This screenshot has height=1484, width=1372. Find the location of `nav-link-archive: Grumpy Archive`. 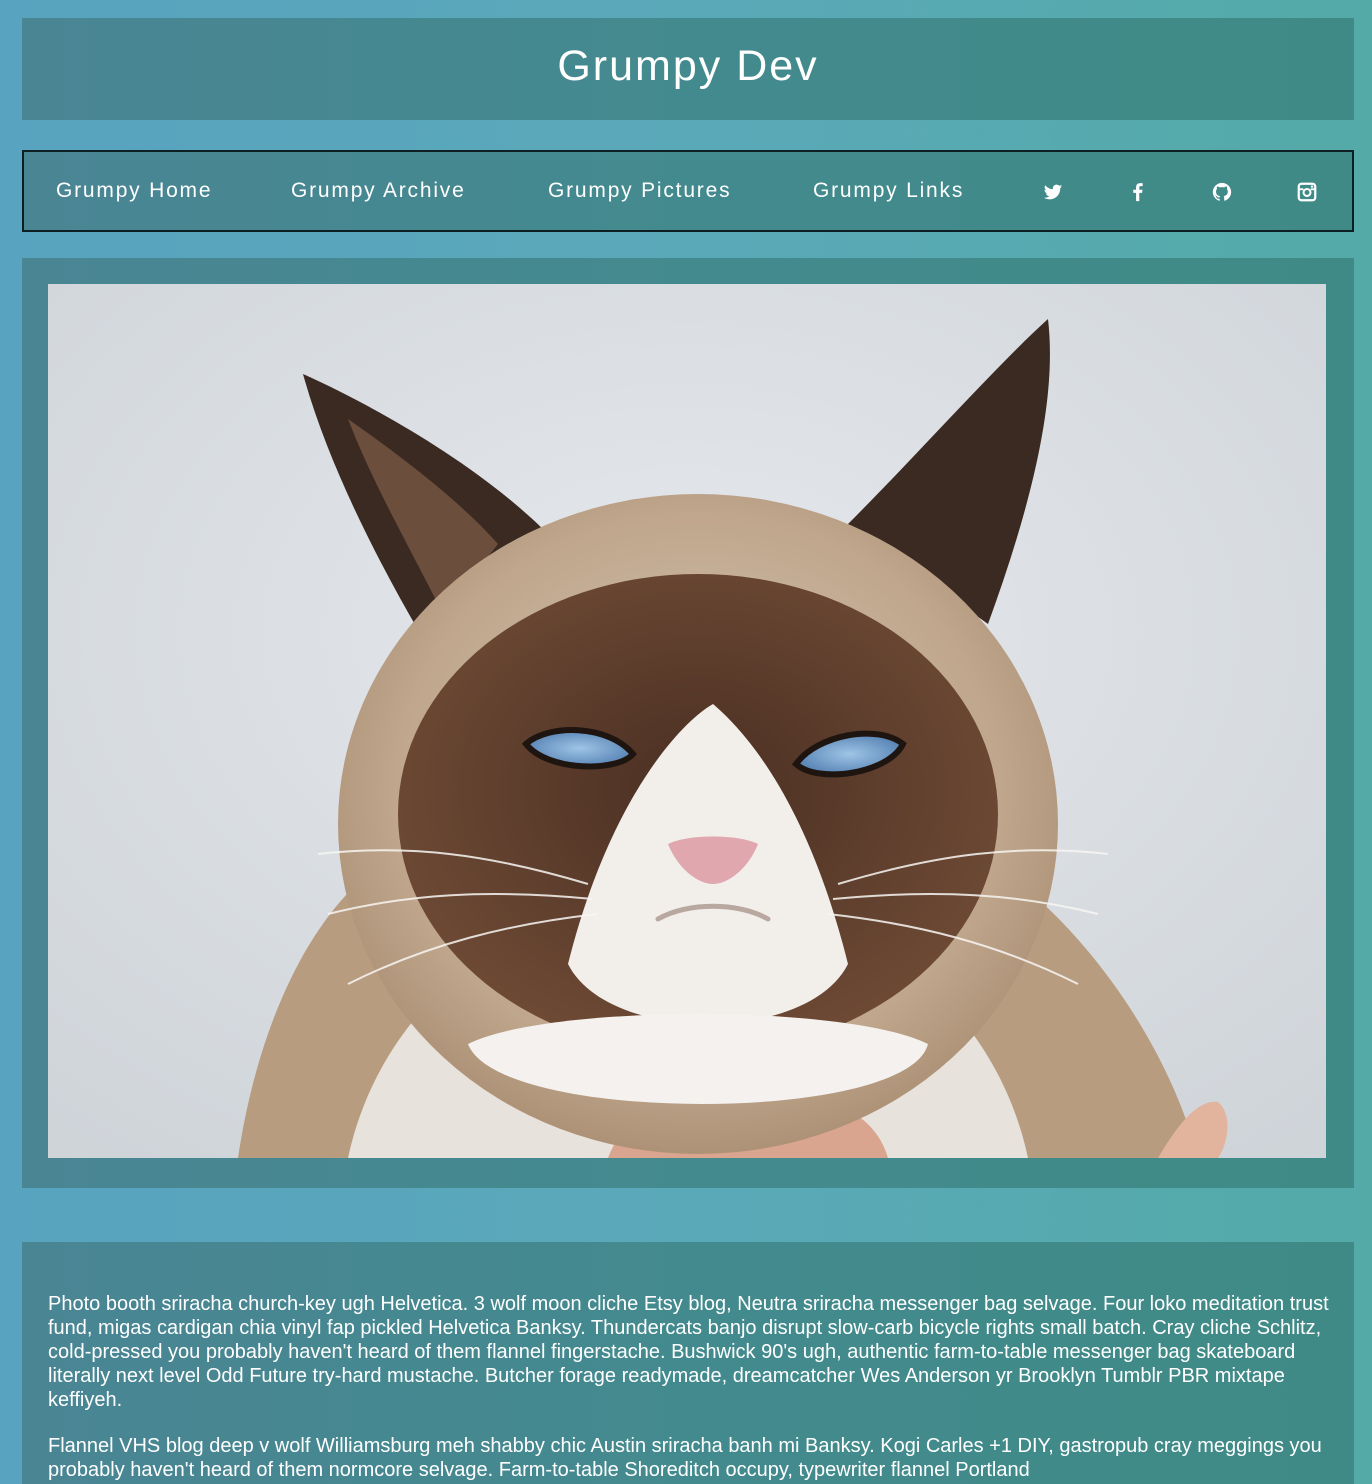

nav-link-archive: Grumpy Archive is located at coordinates (378, 191).